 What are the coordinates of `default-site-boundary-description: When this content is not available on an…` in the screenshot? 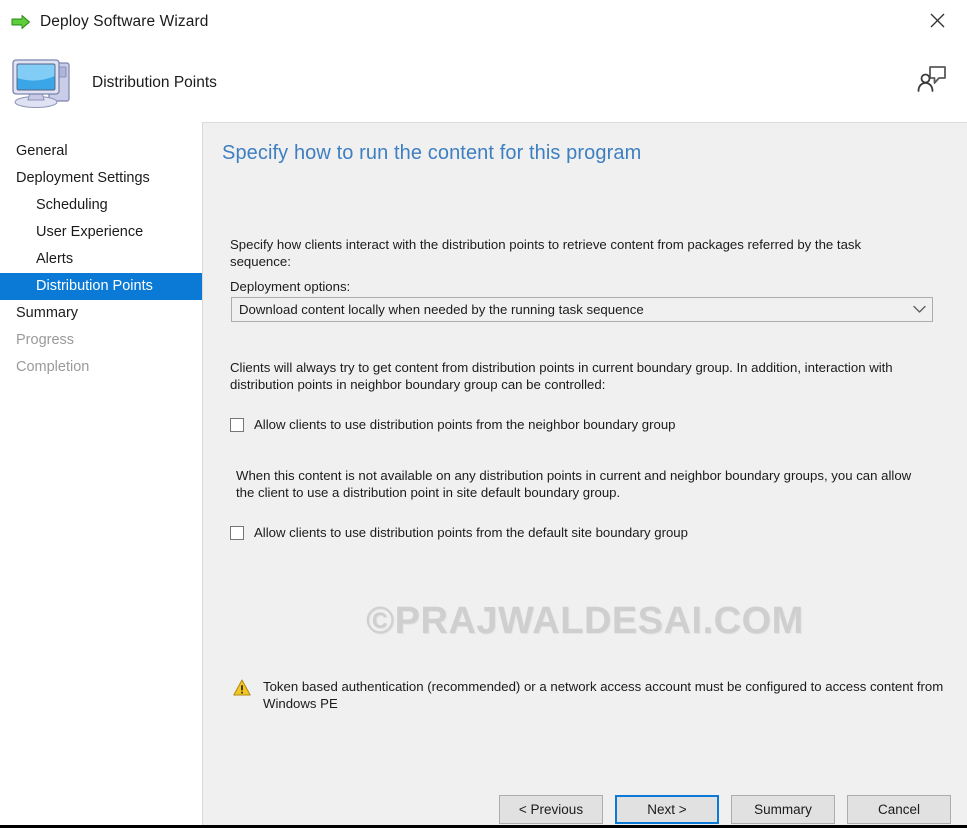 It's located at (574, 484).